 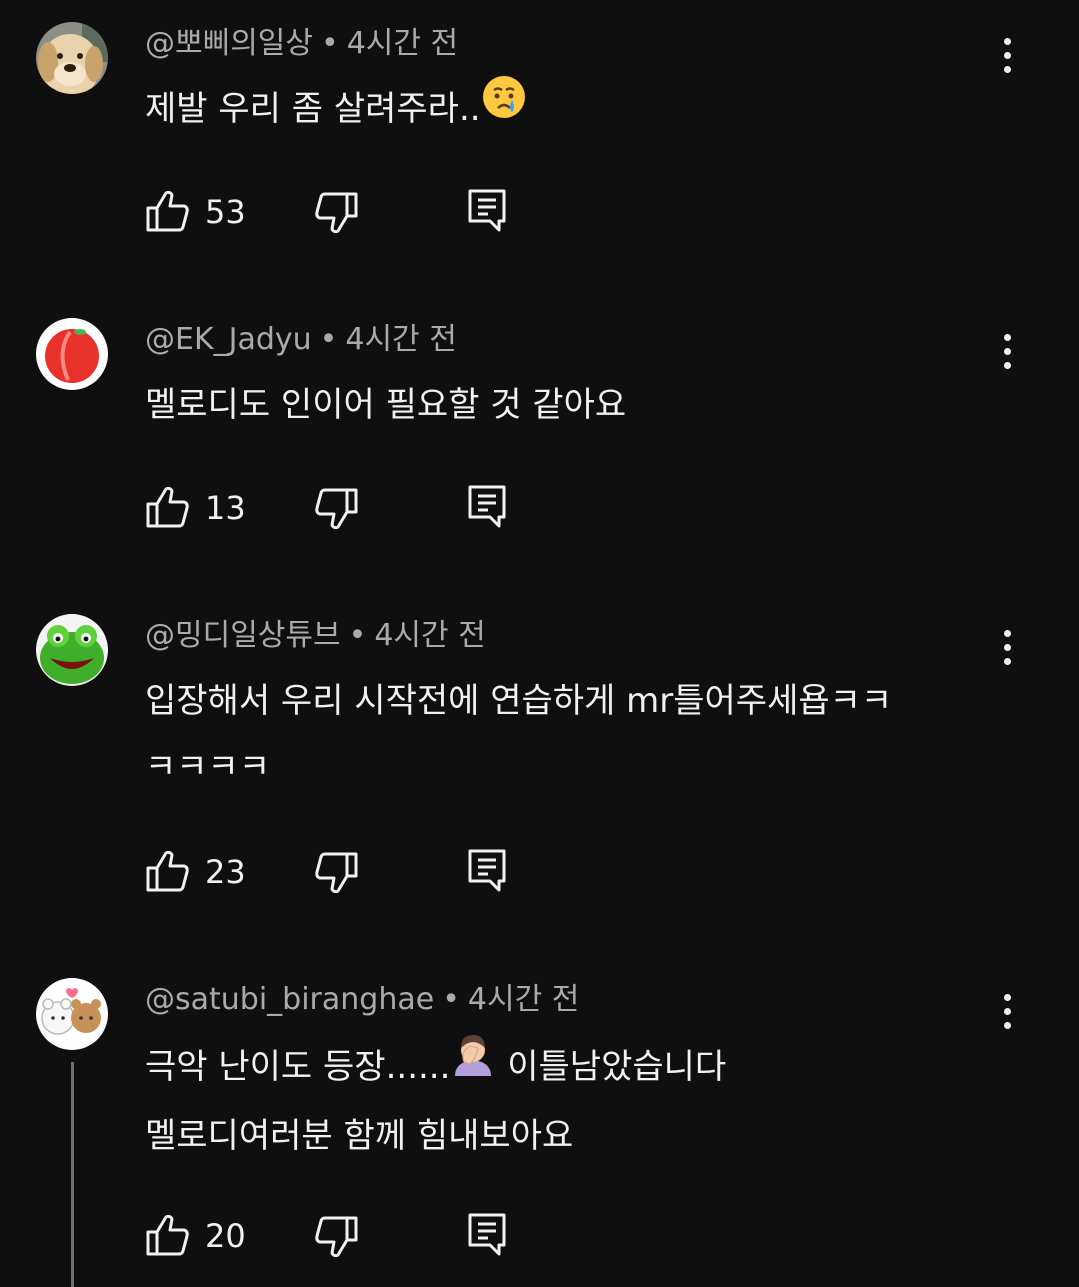 I want to click on author-name: @EK_Jadyu, so click(x=228, y=339).